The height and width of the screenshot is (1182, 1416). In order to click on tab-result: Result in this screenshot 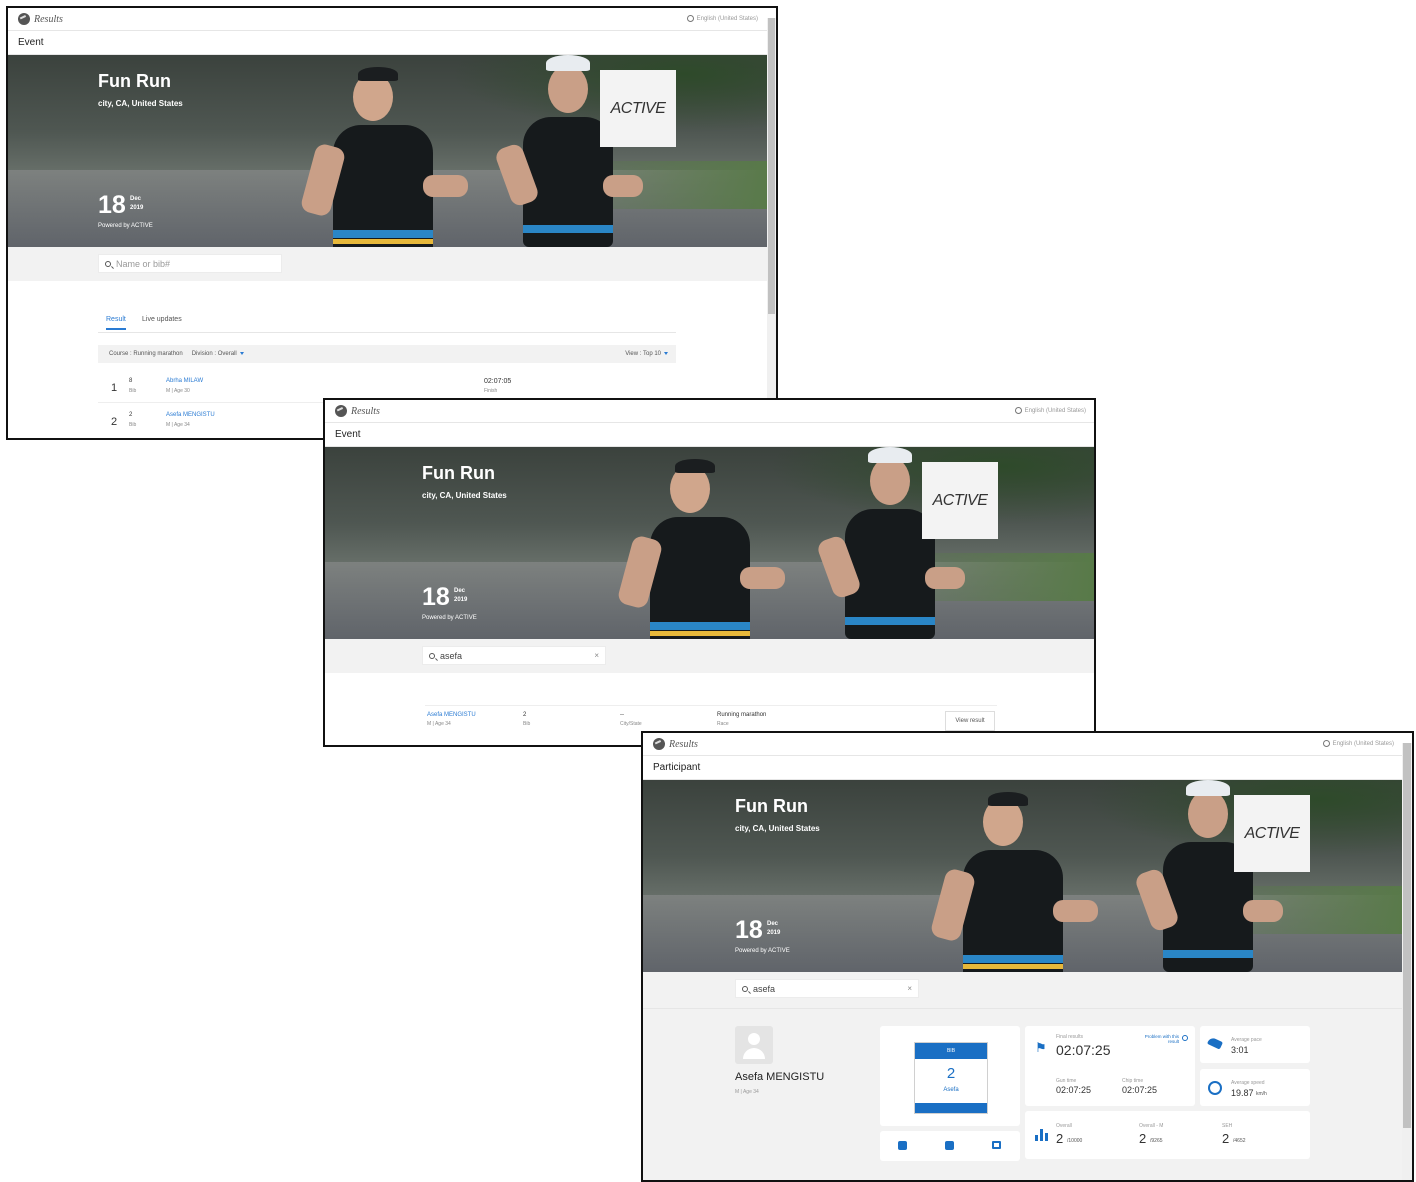, I will do `click(116, 323)`.